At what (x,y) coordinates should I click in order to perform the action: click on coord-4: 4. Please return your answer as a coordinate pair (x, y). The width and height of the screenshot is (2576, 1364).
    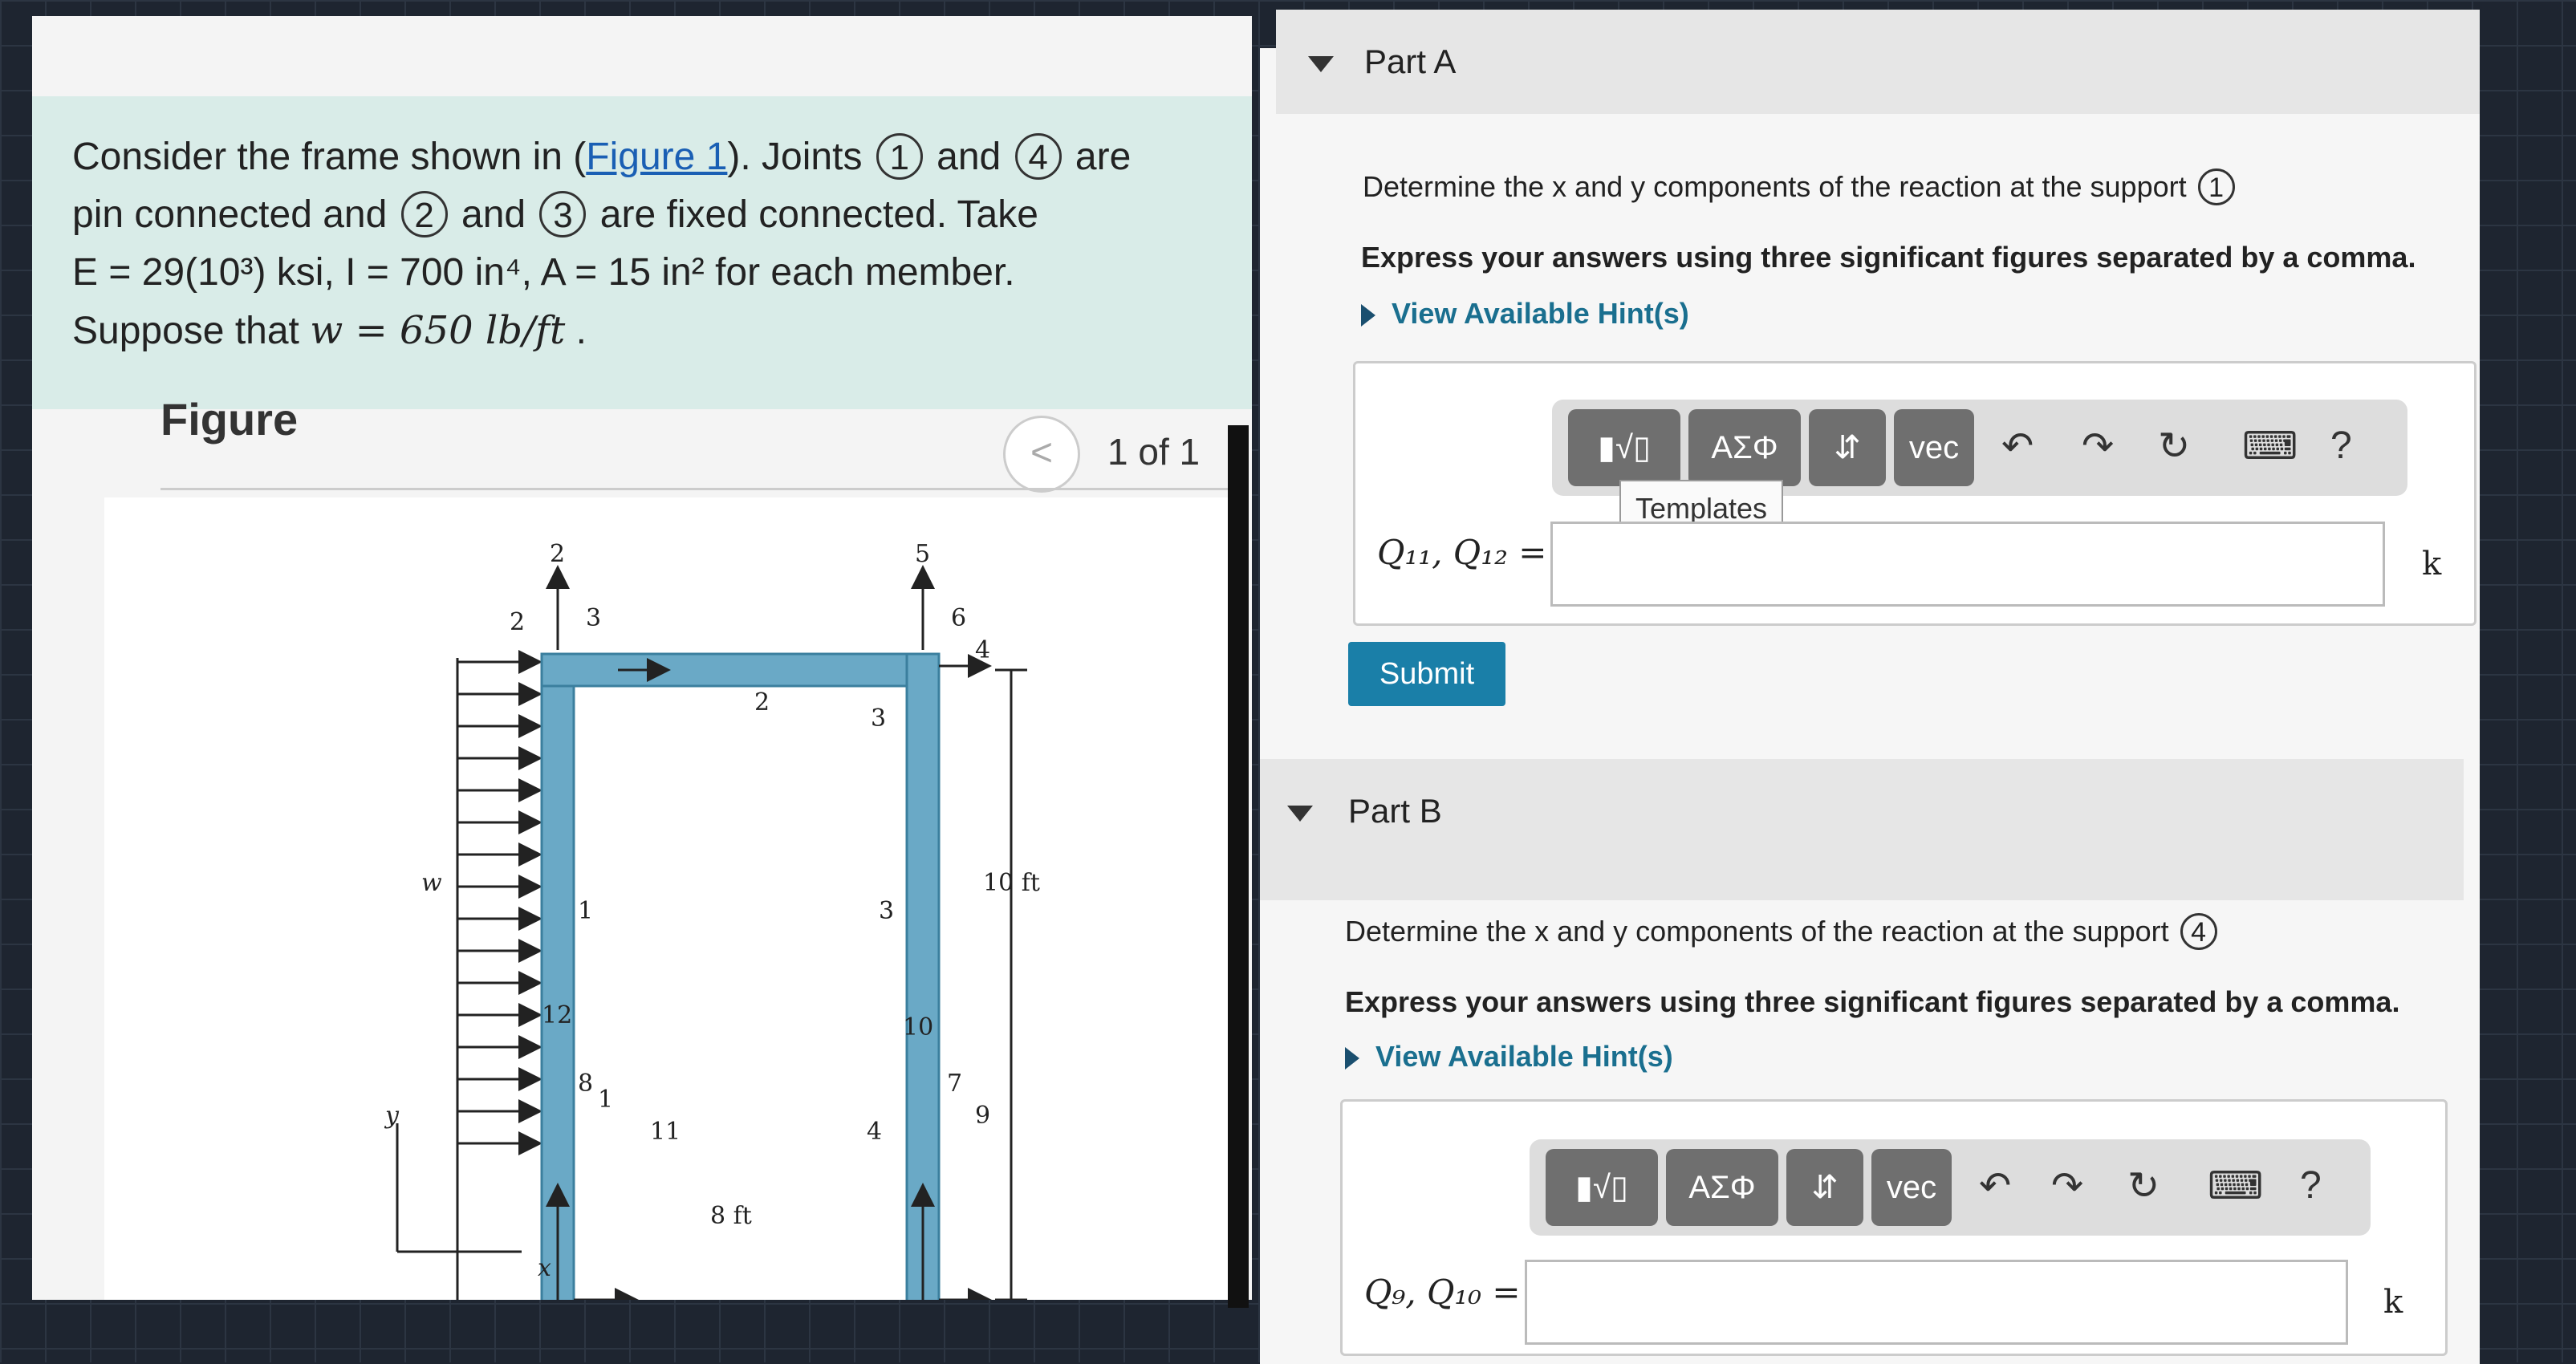
    Looking at the image, I should click on (982, 650).